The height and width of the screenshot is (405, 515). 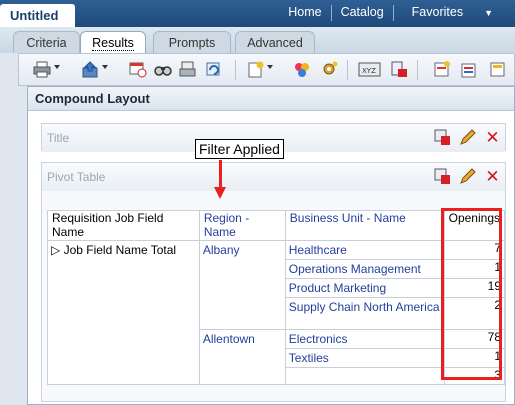 What do you see at coordinates (442, 69) in the screenshot?
I see `add-icon` at bounding box center [442, 69].